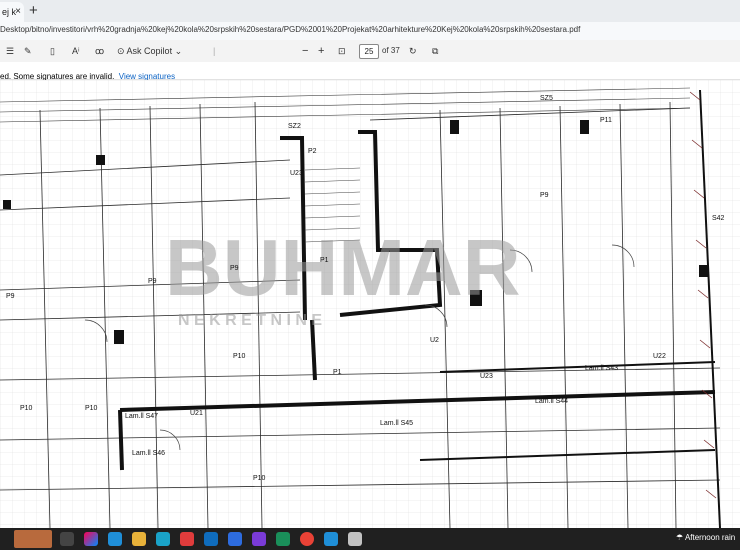  What do you see at coordinates (718, 218) in the screenshot?
I see `room-label: S42` at bounding box center [718, 218].